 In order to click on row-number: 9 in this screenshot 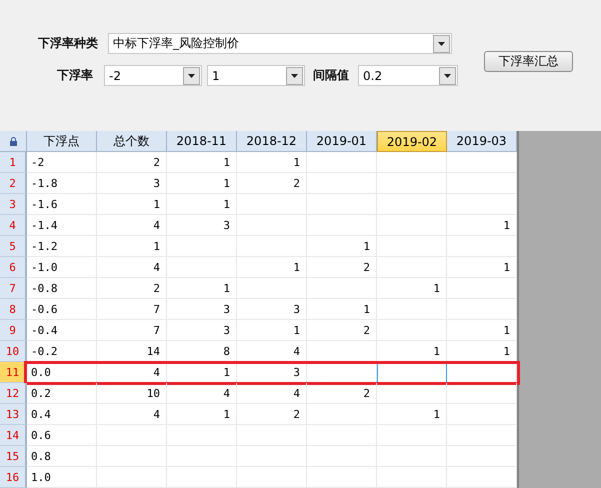, I will do `click(13, 330)`.